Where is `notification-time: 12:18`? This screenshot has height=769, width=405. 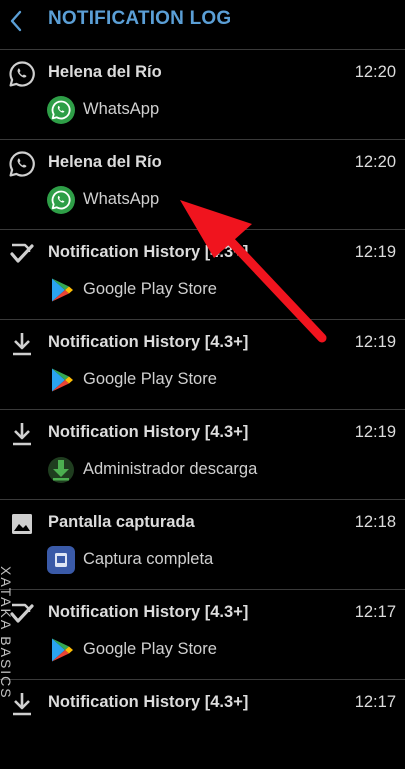
notification-time: 12:18 is located at coordinates (375, 522).